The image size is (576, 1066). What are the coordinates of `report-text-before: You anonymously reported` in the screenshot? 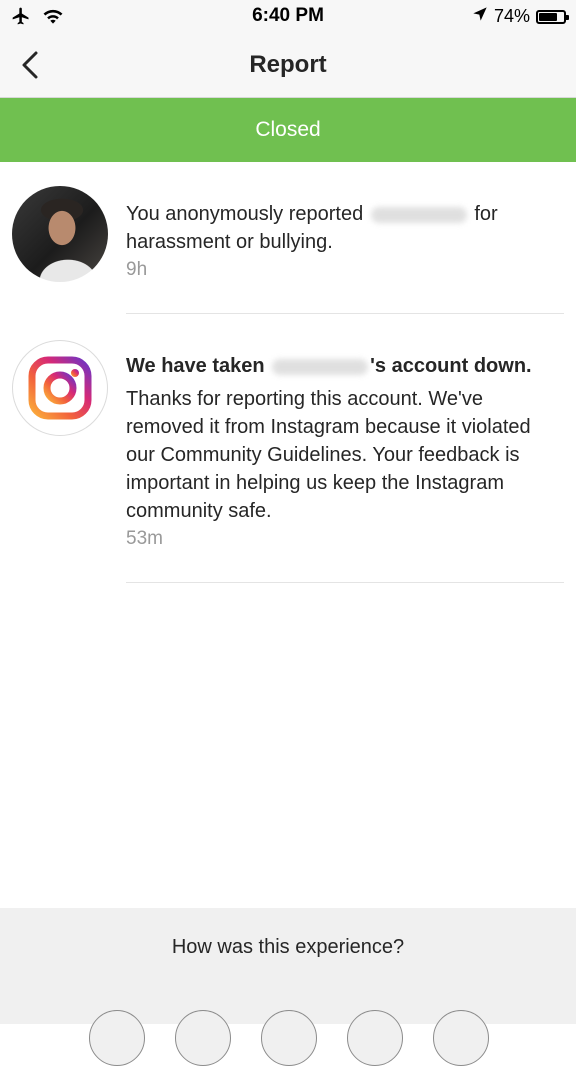 It's located at (245, 214).